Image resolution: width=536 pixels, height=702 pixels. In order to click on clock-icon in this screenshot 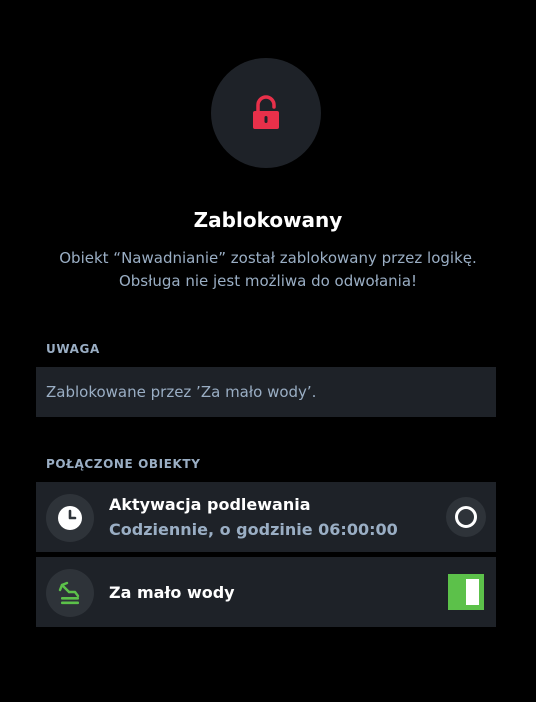, I will do `click(70, 518)`.